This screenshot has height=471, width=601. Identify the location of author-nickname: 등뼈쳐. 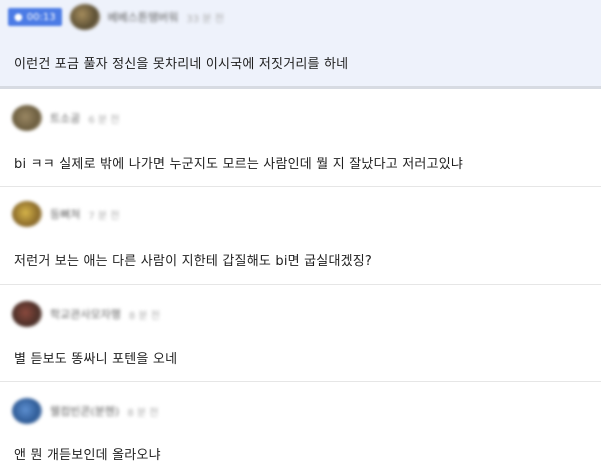
(65, 214).